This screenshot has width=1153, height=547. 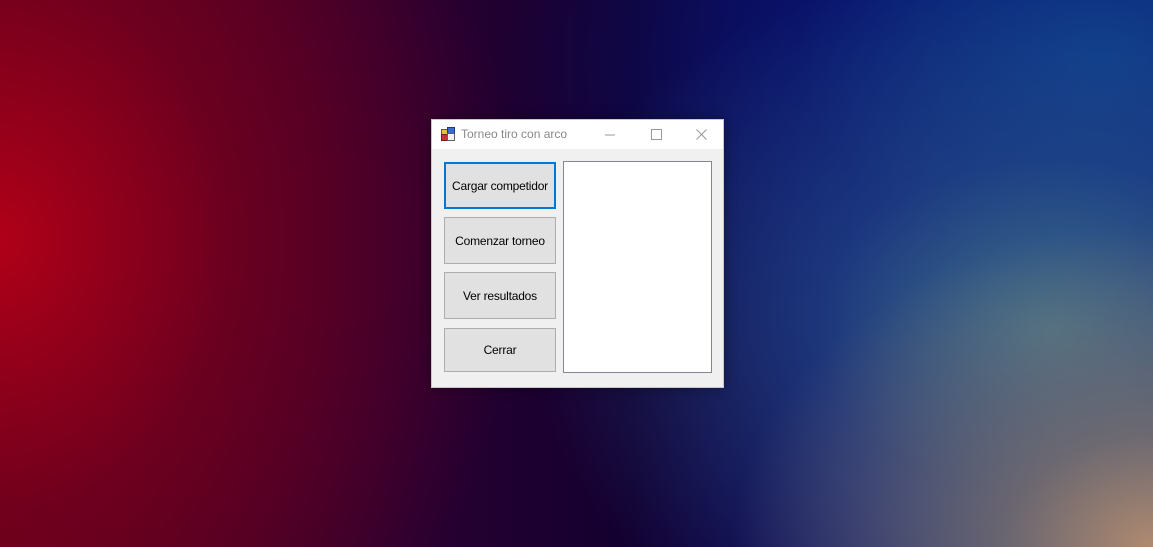 What do you see at coordinates (500, 350) in the screenshot?
I see `cerrar-button: Cerrar` at bounding box center [500, 350].